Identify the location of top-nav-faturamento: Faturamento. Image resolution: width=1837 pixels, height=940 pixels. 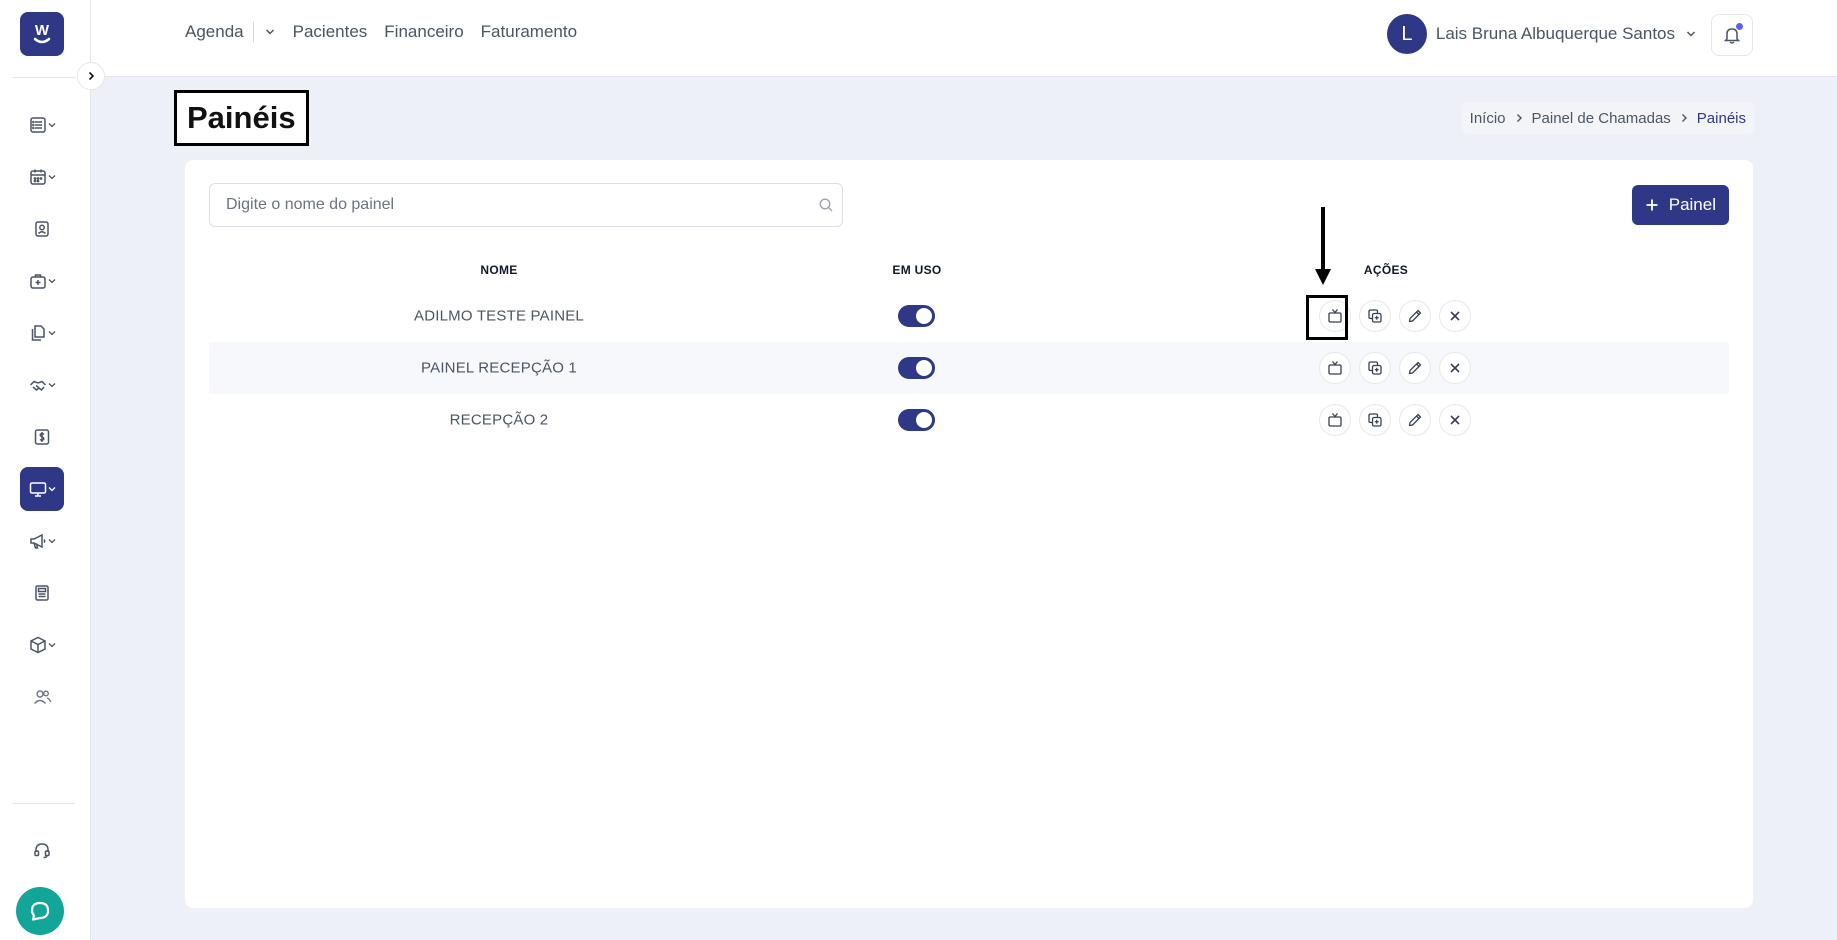
(529, 32).